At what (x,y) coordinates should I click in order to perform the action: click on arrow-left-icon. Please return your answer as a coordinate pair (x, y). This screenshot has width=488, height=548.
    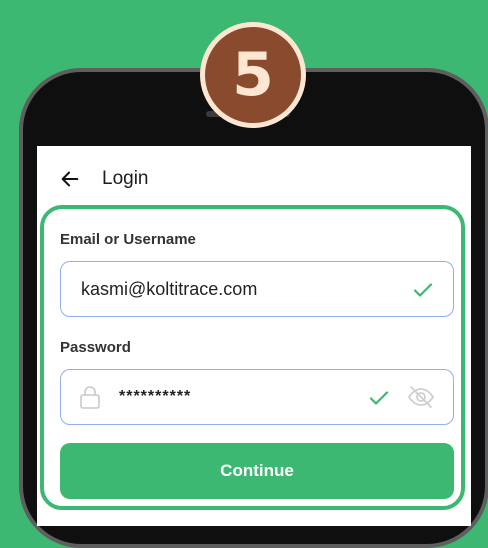
    Looking at the image, I should click on (70, 179).